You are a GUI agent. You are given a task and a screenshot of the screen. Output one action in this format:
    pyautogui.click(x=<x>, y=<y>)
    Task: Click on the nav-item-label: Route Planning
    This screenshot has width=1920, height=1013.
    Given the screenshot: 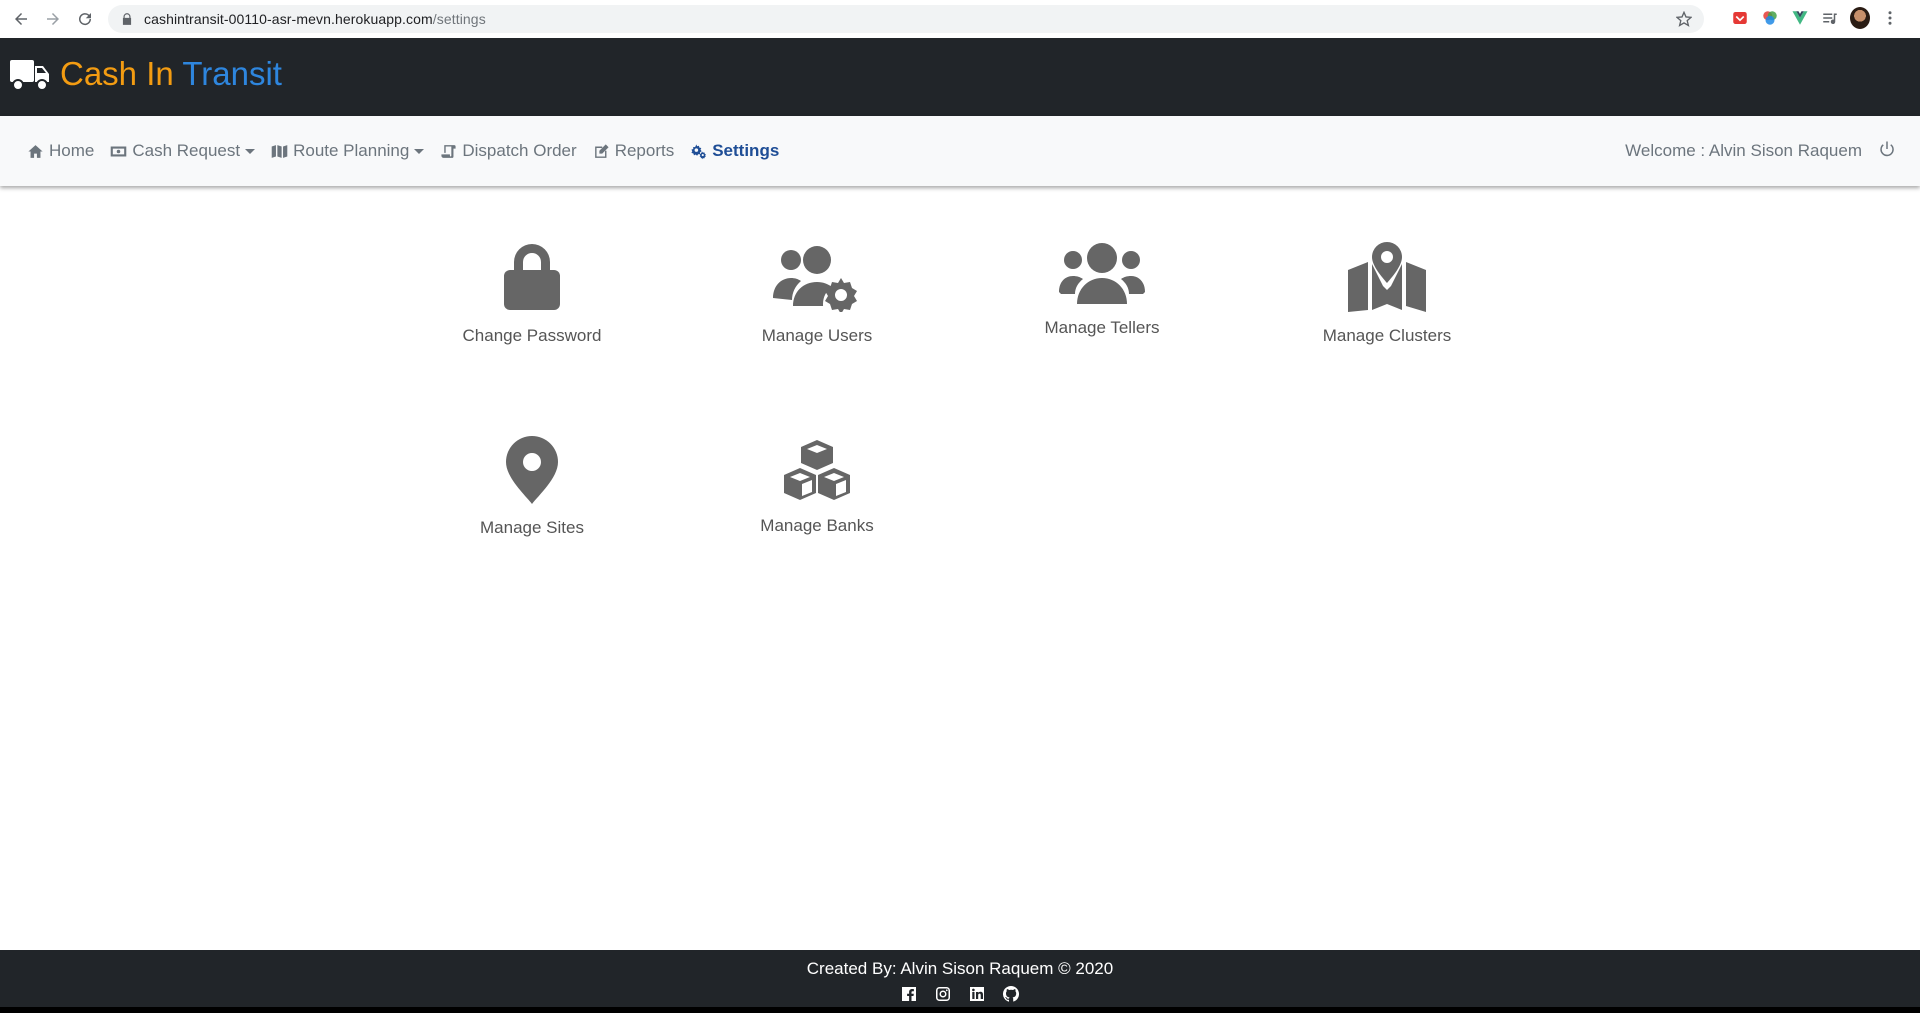 What is the action you would take?
    pyautogui.click(x=351, y=150)
    